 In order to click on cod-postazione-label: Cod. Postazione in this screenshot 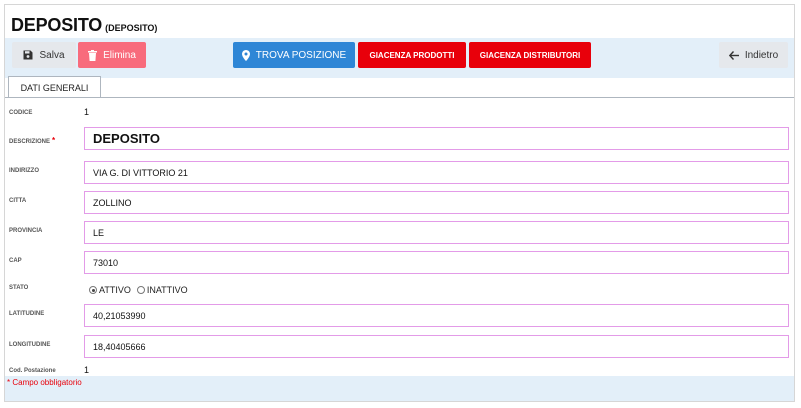, I will do `click(32, 371)`.